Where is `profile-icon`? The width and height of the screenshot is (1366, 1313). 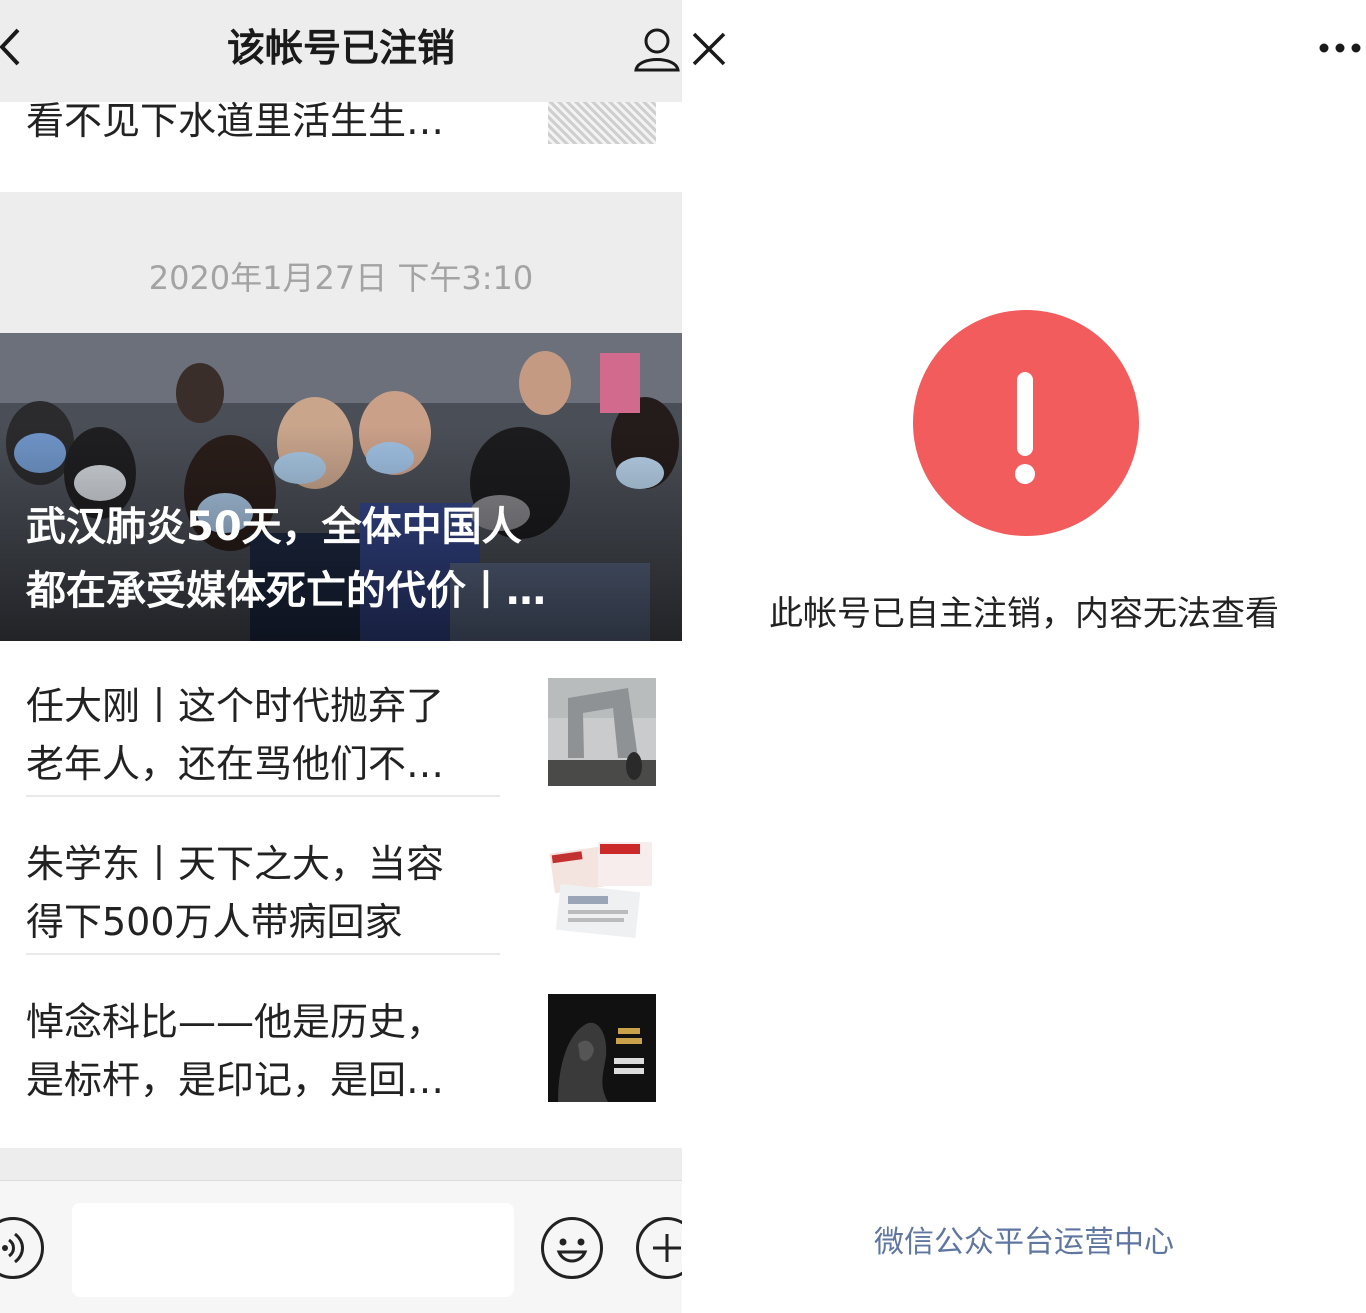
profile-icon is located at coordinates (657, 49).